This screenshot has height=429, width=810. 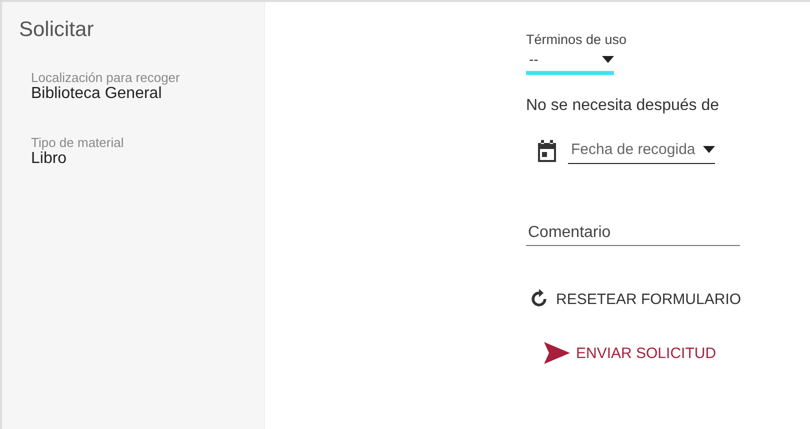 What do you see at coordinates (77, 142) in the screenshot?
I see `detail-label: Tipo de material` at bounding box center [77, 142].